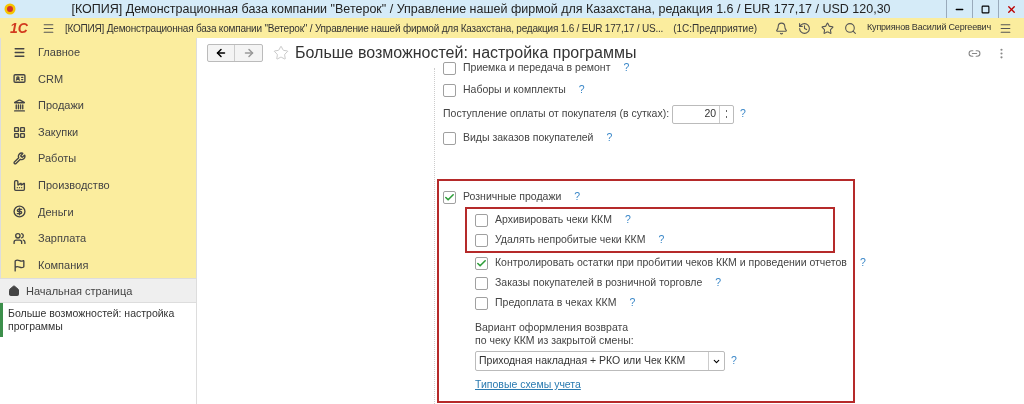  Describe the element at coordinates (553, 220) in the screenshot. I see `checkbox-label: Архивировать чеки ККМ` at that location.